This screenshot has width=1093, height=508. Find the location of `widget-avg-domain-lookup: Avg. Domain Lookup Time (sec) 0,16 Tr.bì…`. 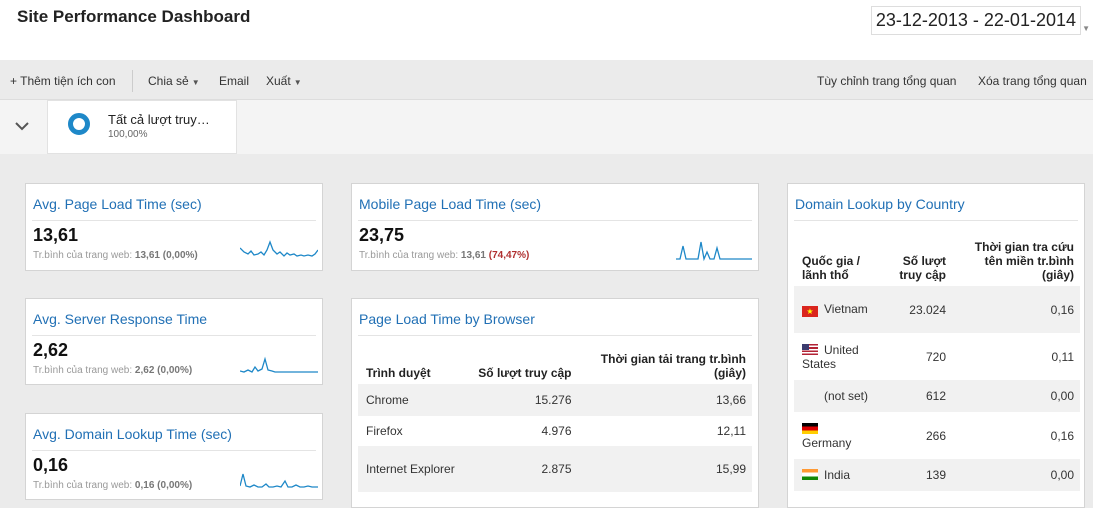

widget-avg-domain-lookup: Avg. Domain Lookup Time (sec) 0,16 Tr.bì… is located at coordinates (174, 456).